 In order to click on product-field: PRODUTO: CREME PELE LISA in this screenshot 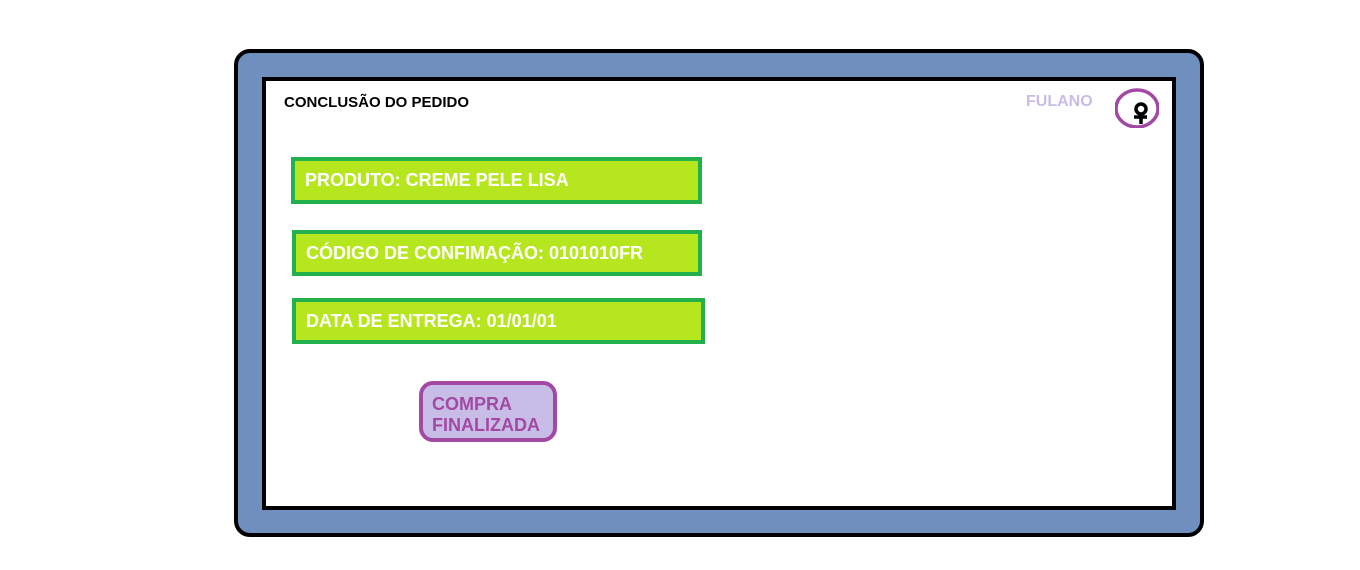, I will do `click(496, 180)`.